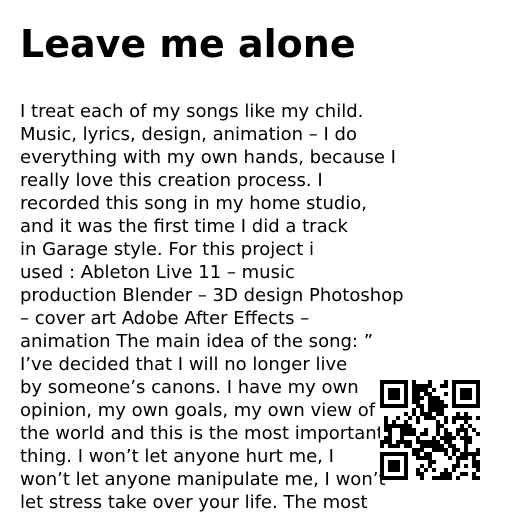 The width and height of the screenshot is (512, 512). Describe the element at coordinates (192, 111) in the screenshot. I see `body-line: I treat each of my songs like my child.` at that location.